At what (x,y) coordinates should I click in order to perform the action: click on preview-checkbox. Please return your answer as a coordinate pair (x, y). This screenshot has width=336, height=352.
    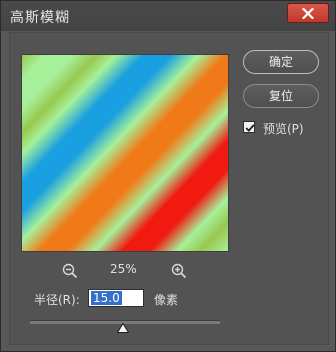
    Looking at the image, I should click on (249, 127).